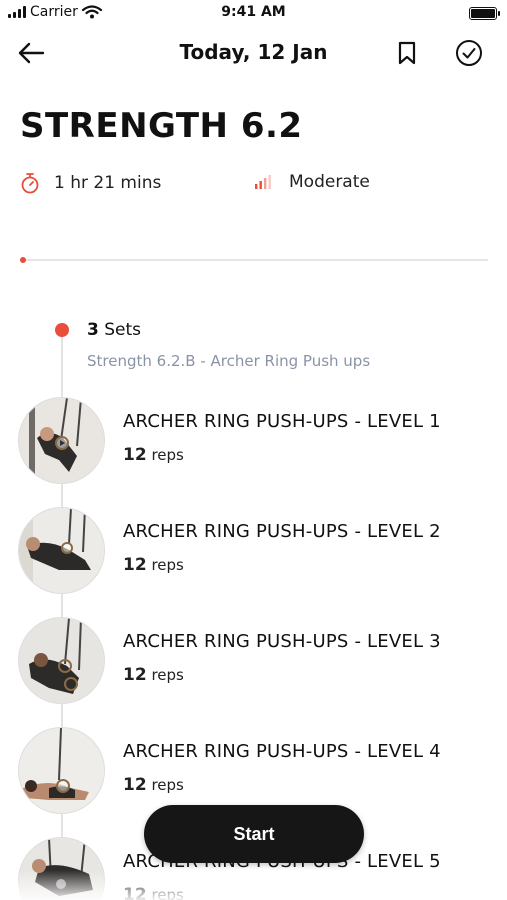 The width and height of the screenshot is (507, 900). I want to click on set-count-label: Sets, so click(123, 330).